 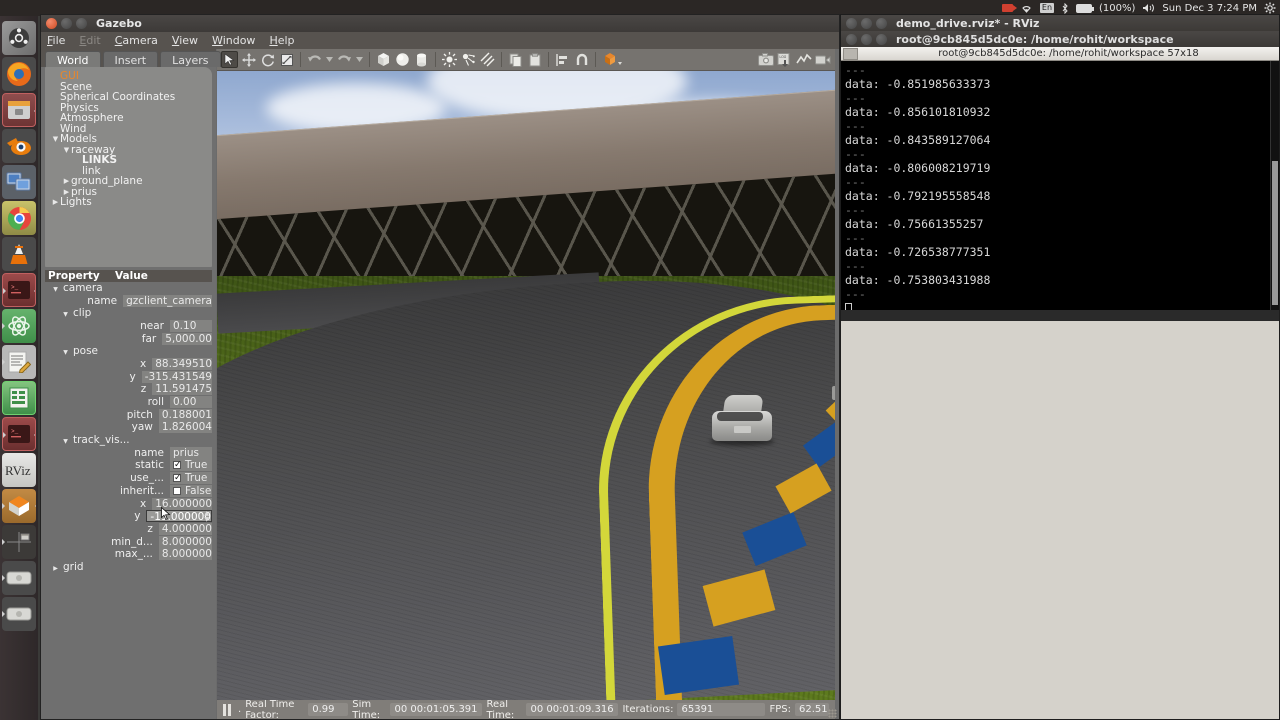 I want to click on property-row-name: name gzclient_camera, so click(x=128, y=301).